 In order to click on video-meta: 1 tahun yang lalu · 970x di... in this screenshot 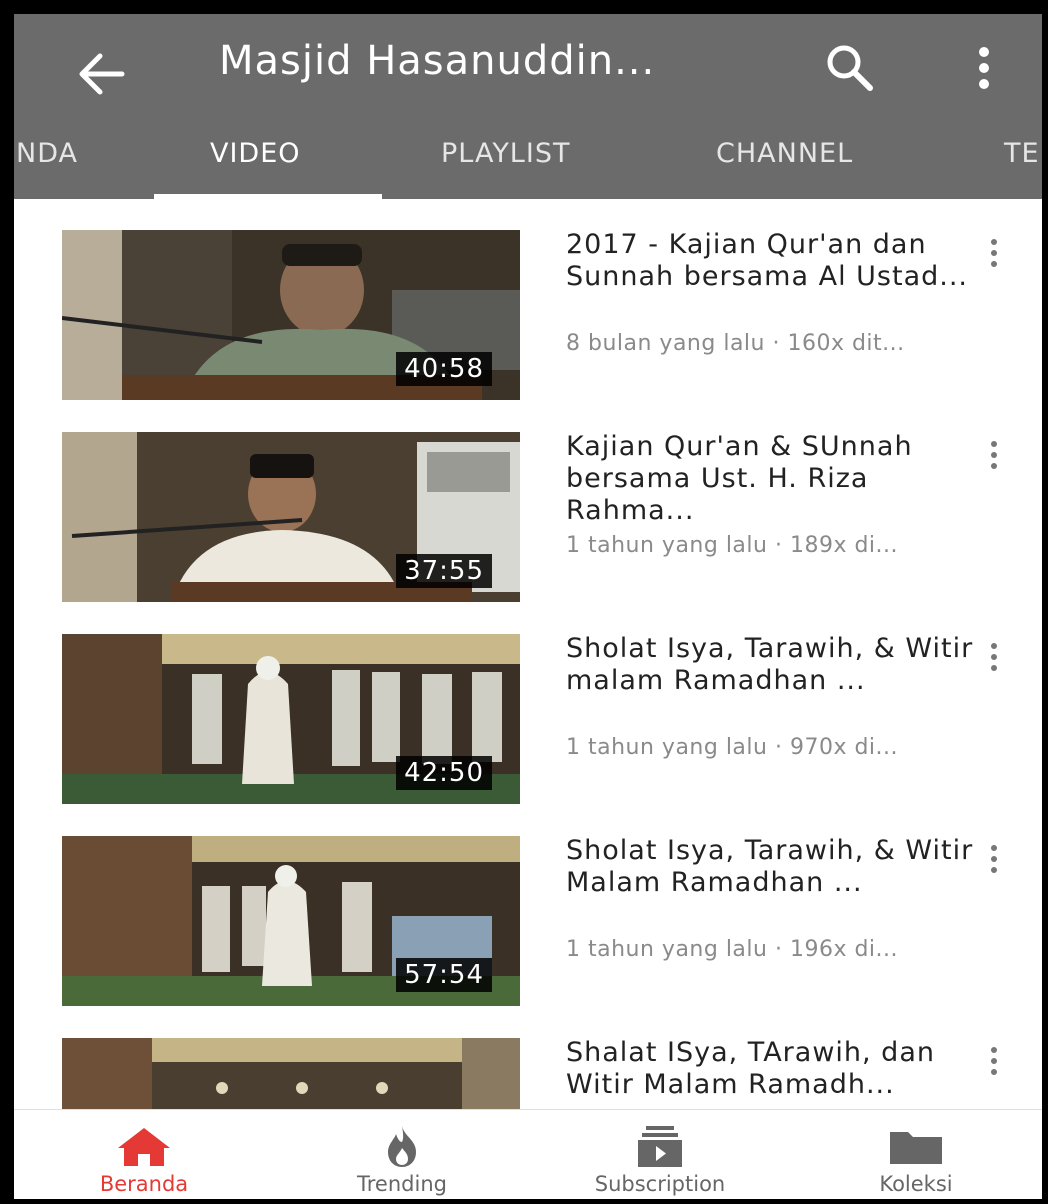, I will do `click(732, 747)`.